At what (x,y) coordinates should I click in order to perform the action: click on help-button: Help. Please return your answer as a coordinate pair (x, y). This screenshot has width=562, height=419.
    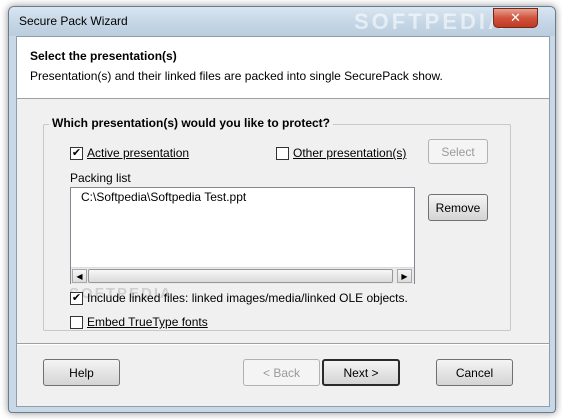
    Looking at the image, I should click on (81, 372).